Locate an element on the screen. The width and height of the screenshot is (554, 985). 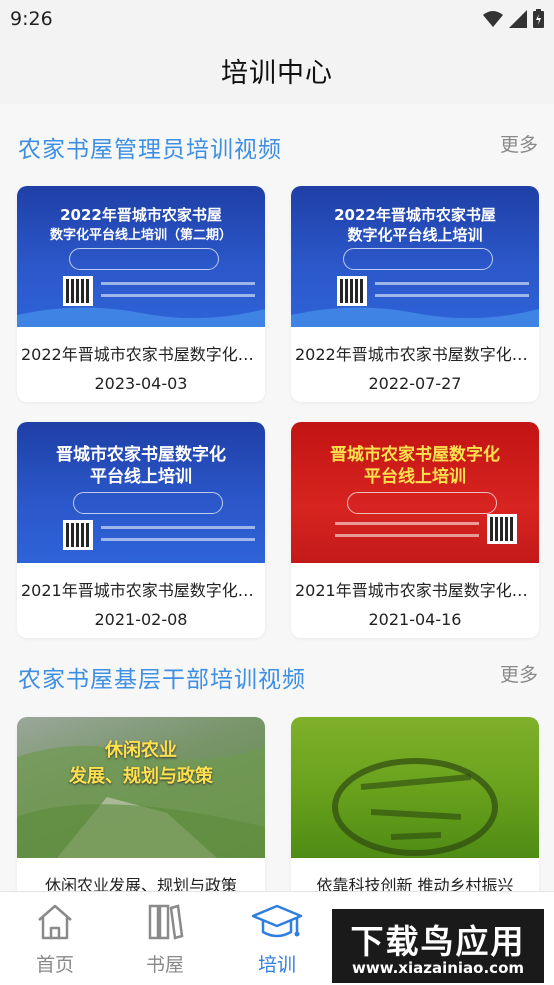
video-date: 2021-02-08 is located at coordinates (141, 619).